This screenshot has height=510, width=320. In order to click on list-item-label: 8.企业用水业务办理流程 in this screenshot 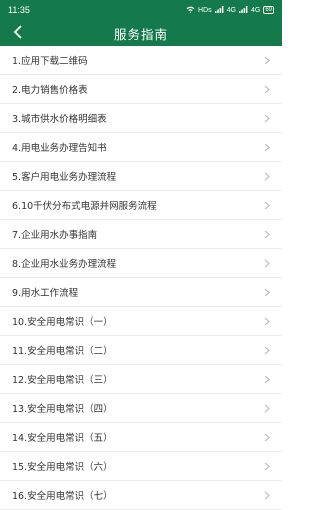, I will do `click(64, 264)`.